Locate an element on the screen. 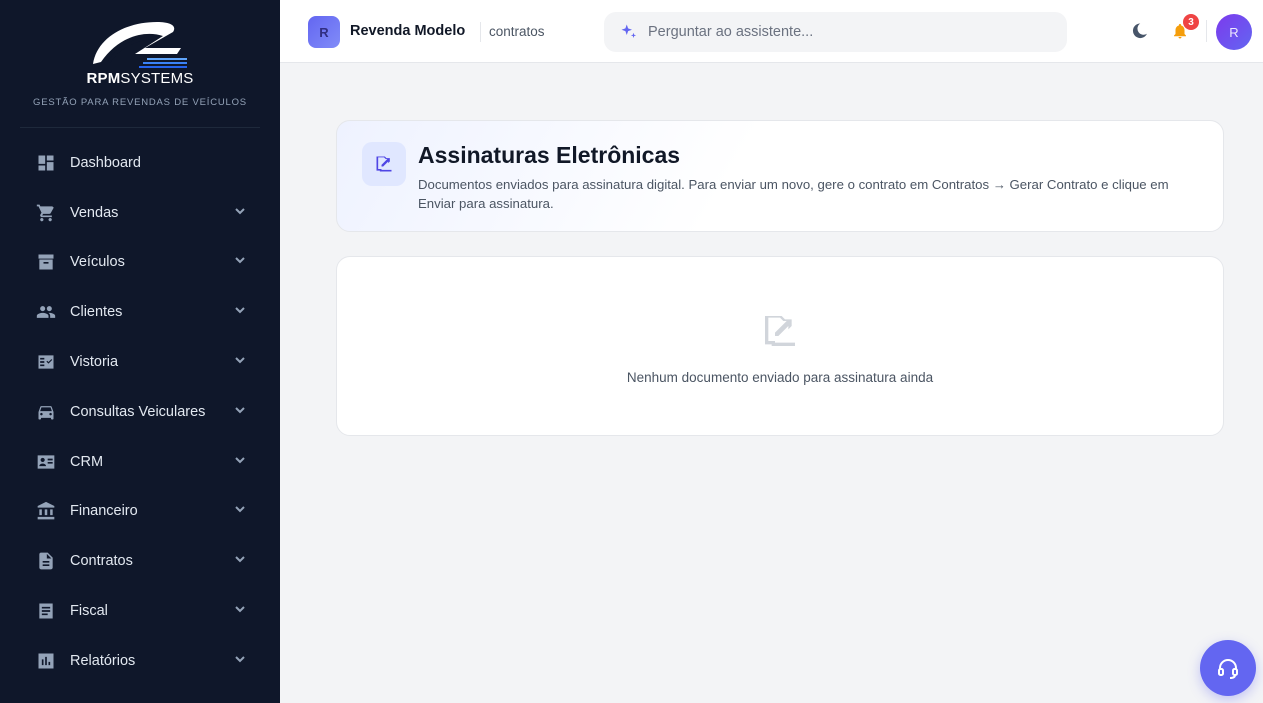 This screenshot has height=703, width=1263. sidebar-item-label: Contratos is located at coordinates (101, 561).